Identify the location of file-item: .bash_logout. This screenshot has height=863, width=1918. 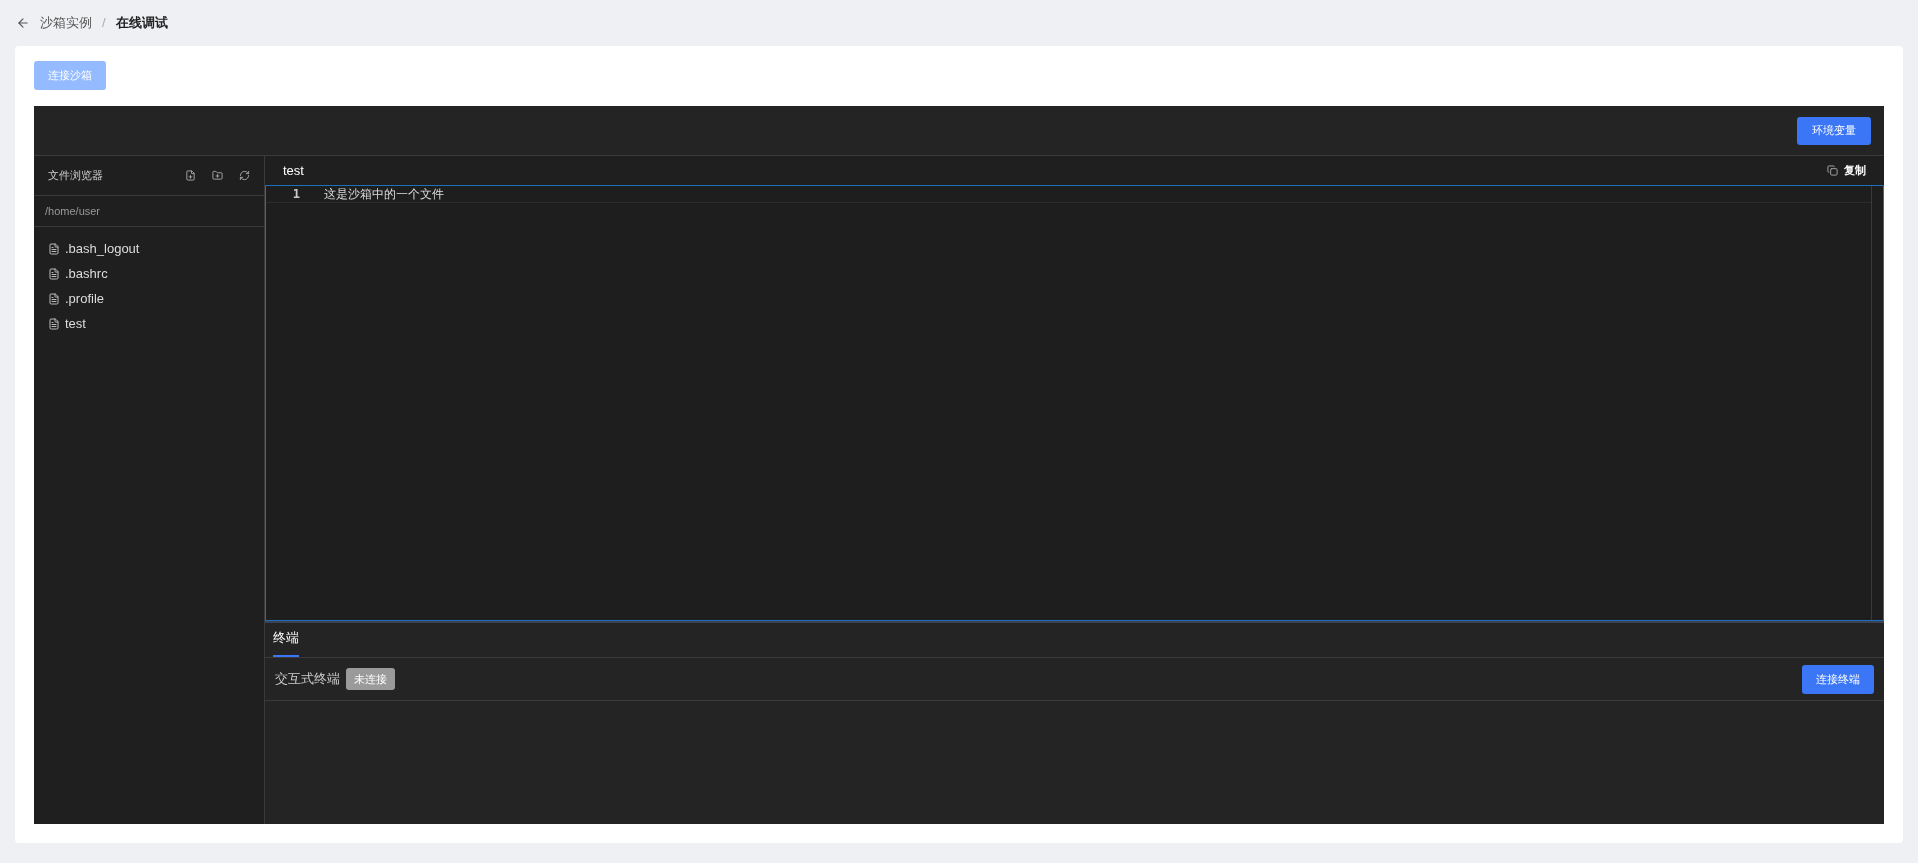
(149, 248).